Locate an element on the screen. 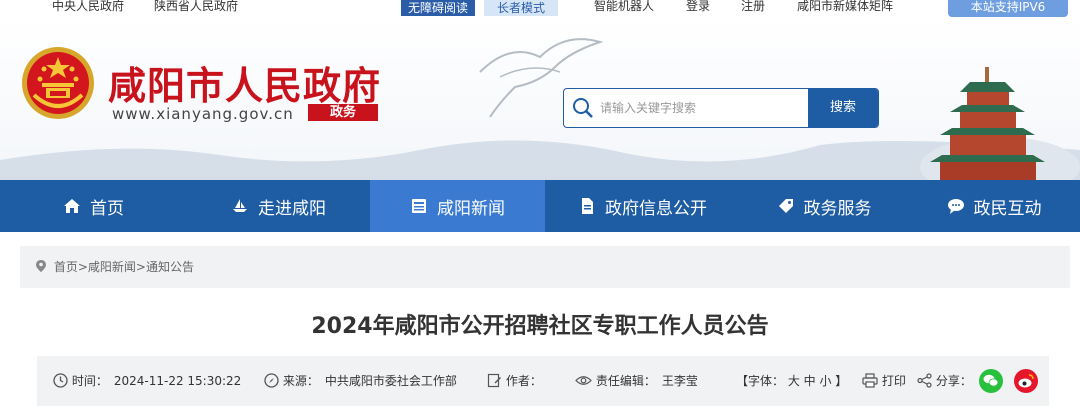 The height and width of the screenshot is (419, 1080). meta-source: 来源： 中共咸阳市委社会工作部 is located at coordinates (360, 381).